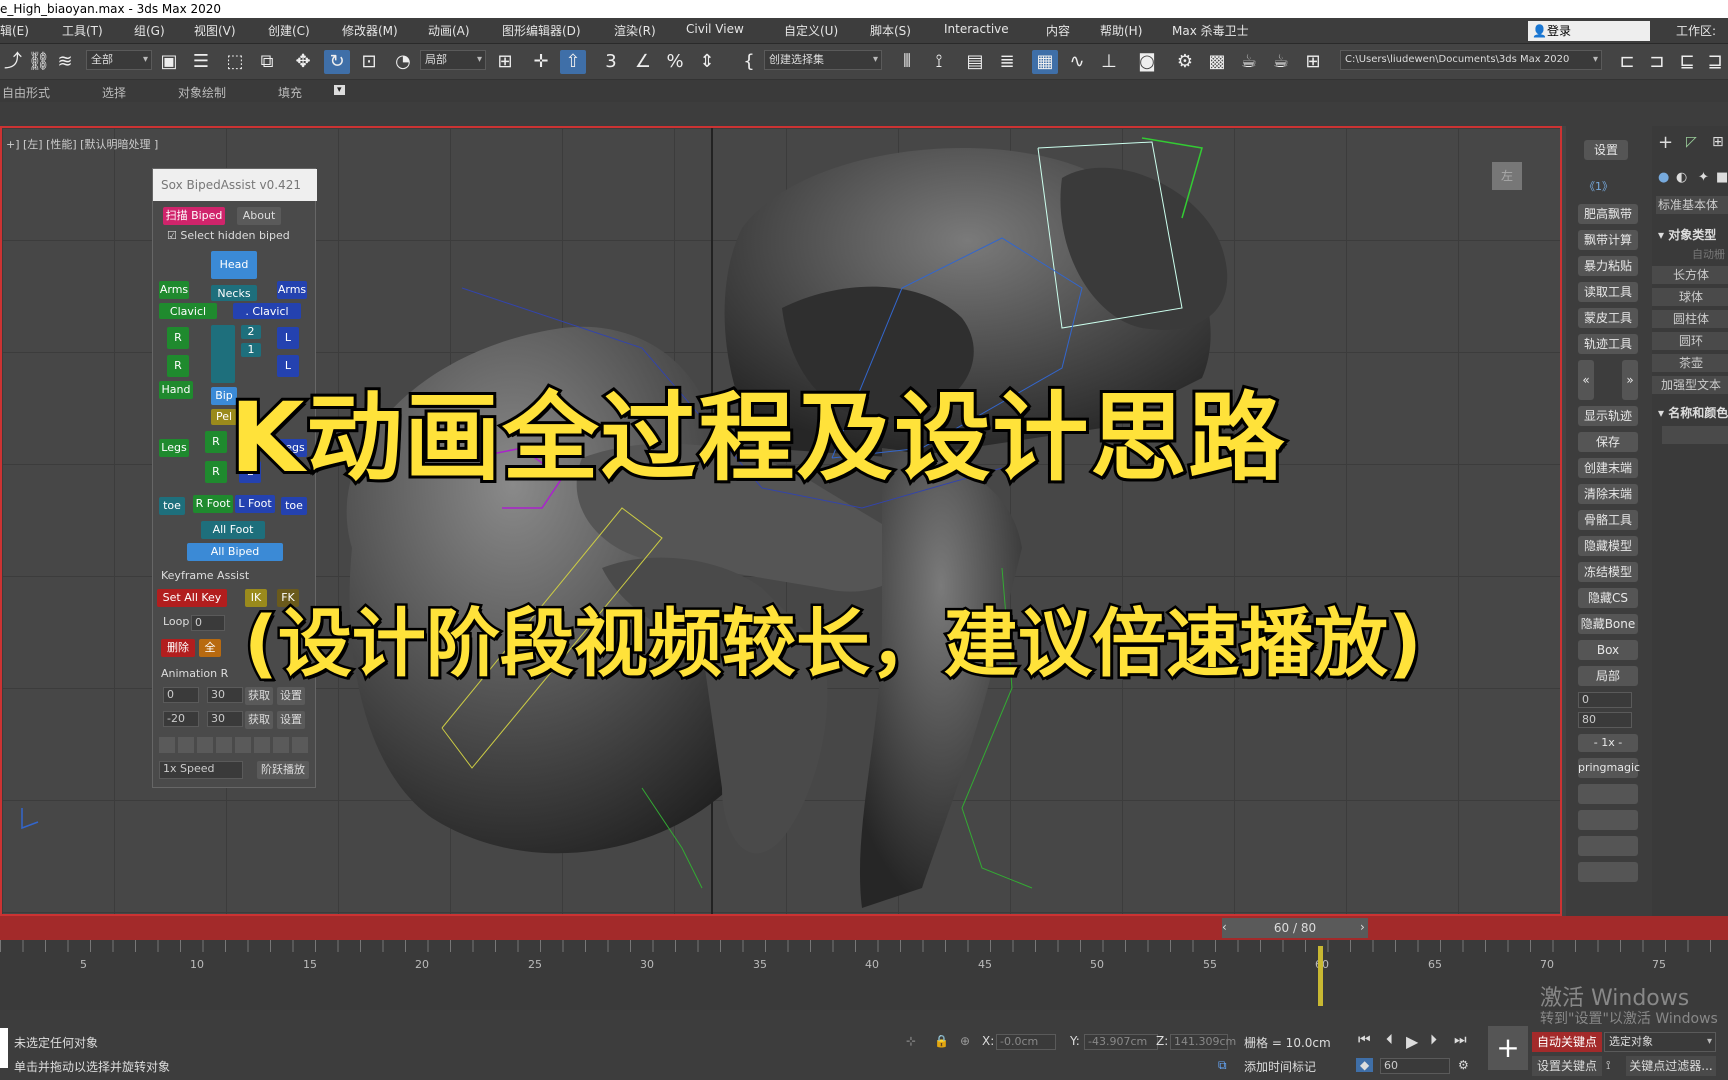 Image resolution: width=1728 pixels, height=1080 pixels. I want to click on dope-sheet-icon: ⊥, so click(1109, 62).